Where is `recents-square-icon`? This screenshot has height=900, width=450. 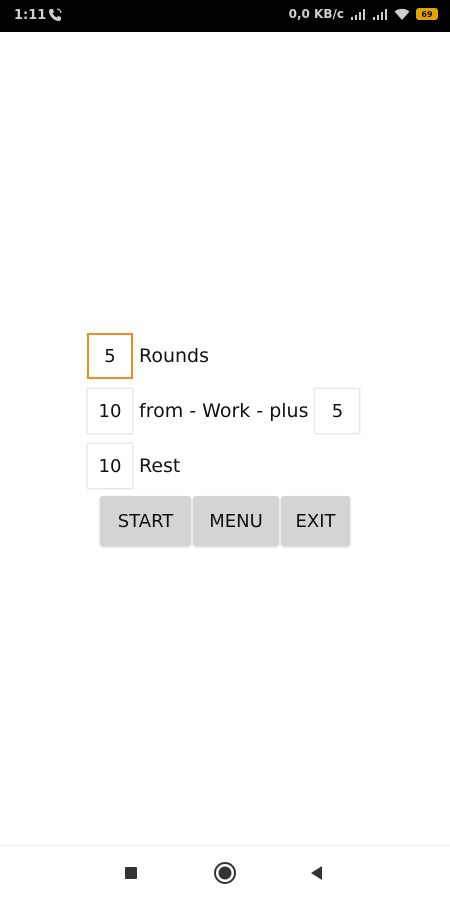
recents-square-icon is located at coordinates (131, 873).